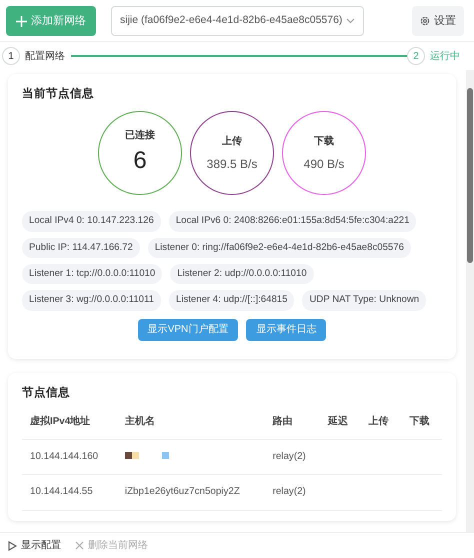 The height and width of the screenshot is (558, 474). I want to click on step-number: 2, so click(416, 56).